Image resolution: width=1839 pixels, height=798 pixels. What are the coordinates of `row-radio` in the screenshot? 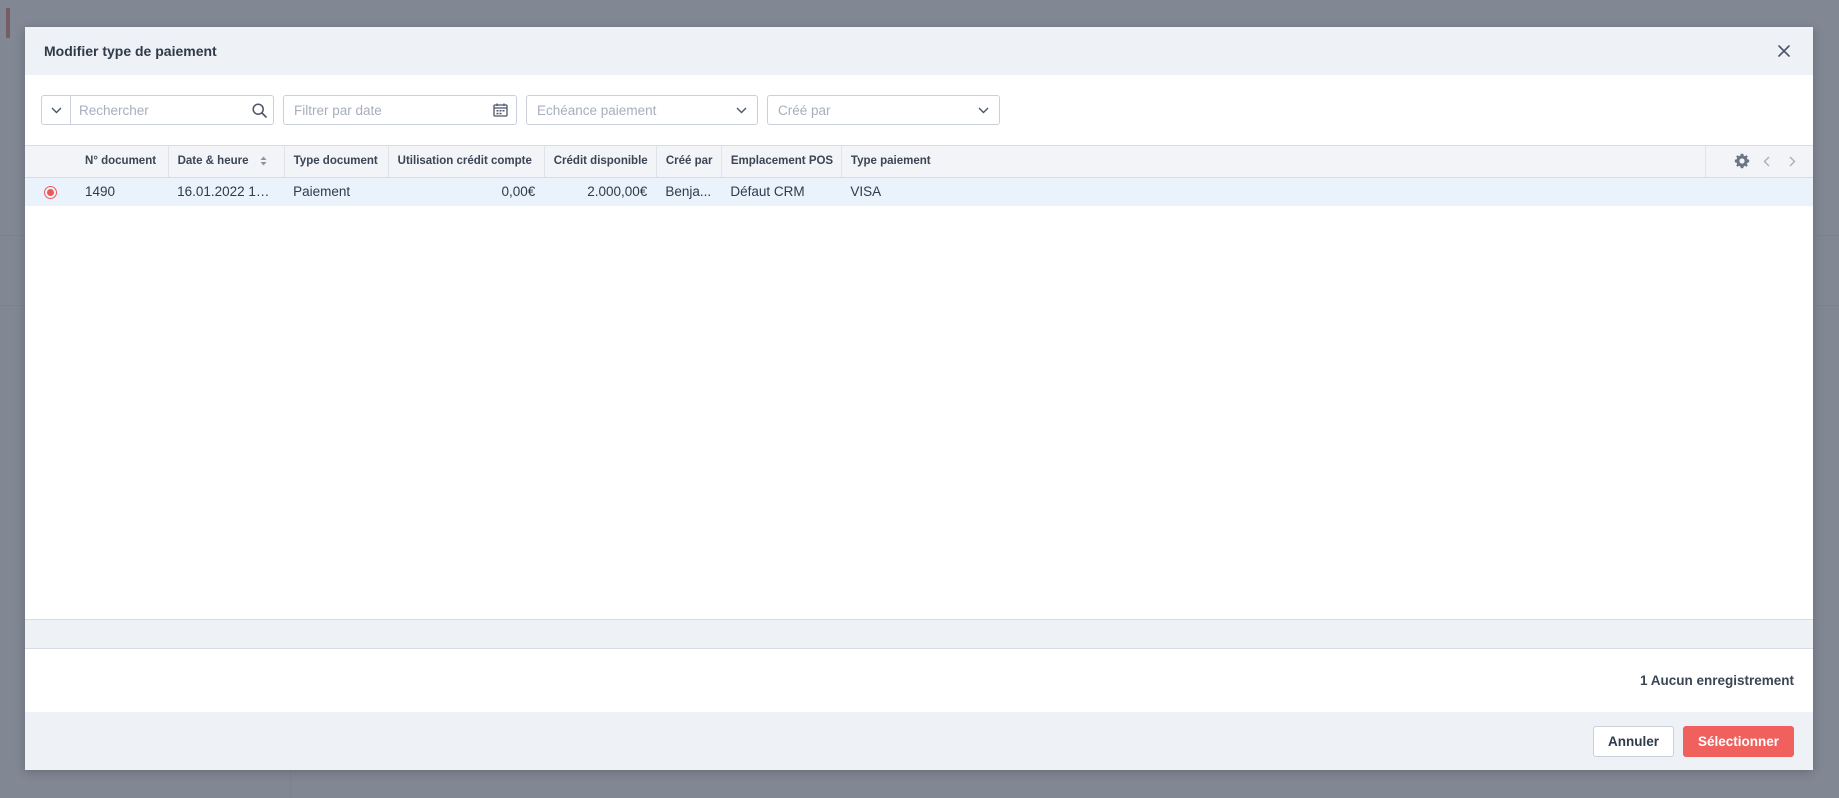 It's located at (50, 193).